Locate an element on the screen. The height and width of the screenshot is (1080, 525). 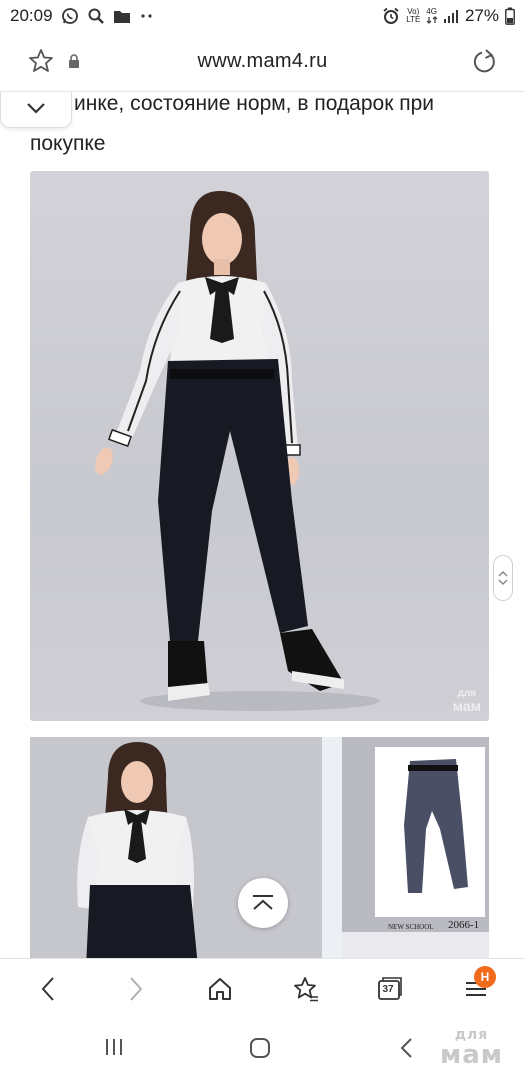
system-back-icon is located at coordinates (406, 1048).